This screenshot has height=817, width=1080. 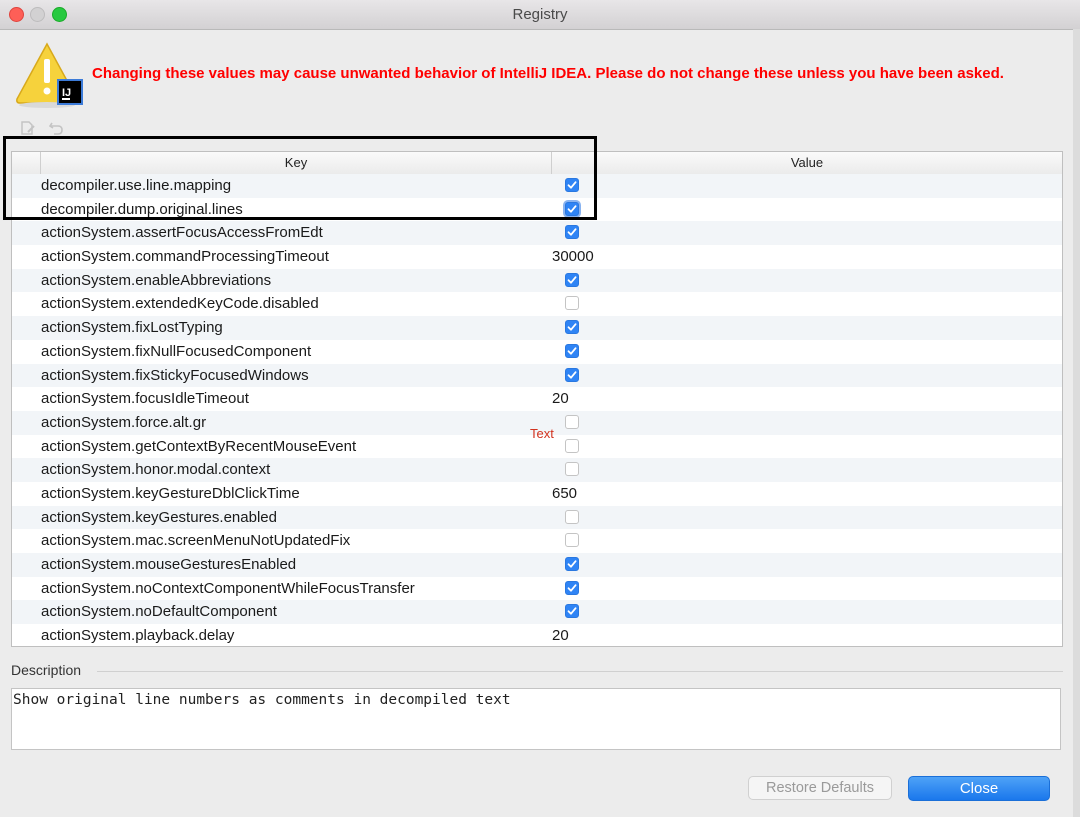 What do you see at coordinates (180, 304) in the screenshot?
I see `registry-key: actionSystem.extendedKeyCode.disabled` at bounding box center [180, 304].